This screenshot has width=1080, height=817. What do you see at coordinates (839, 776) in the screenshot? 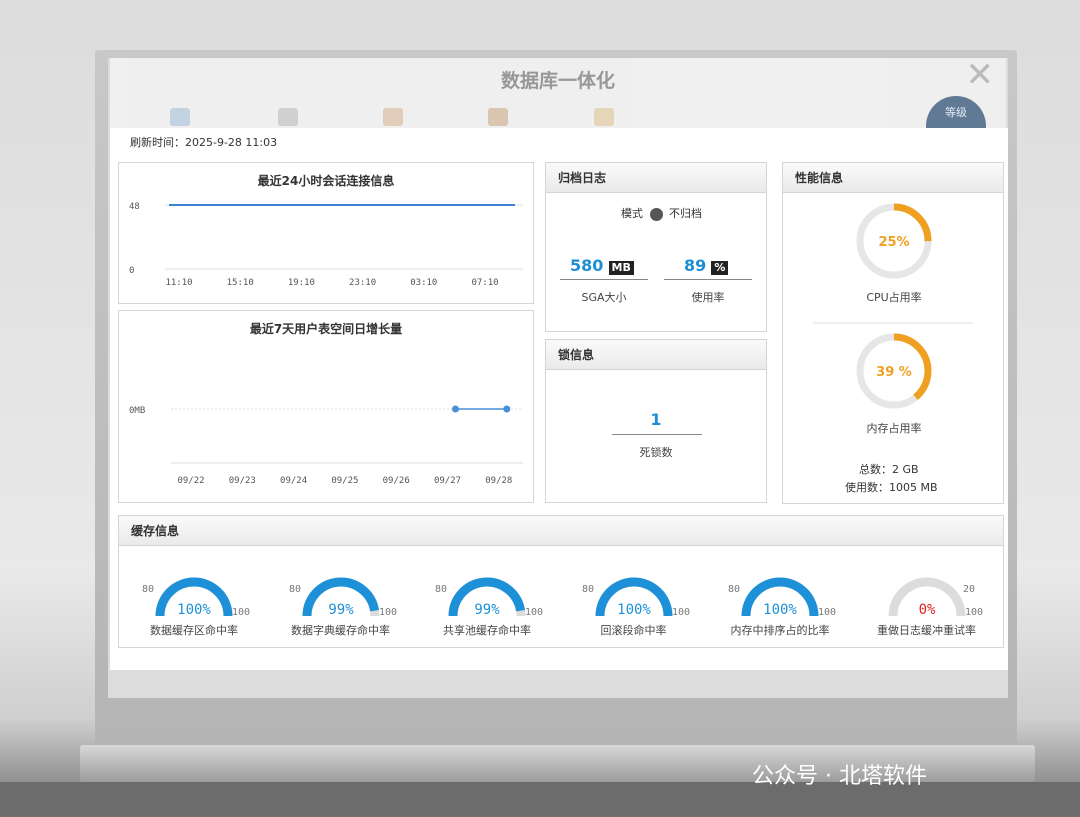
I see `watermark: 公众号 · 北塔软件` at bounding box center [839, 776].